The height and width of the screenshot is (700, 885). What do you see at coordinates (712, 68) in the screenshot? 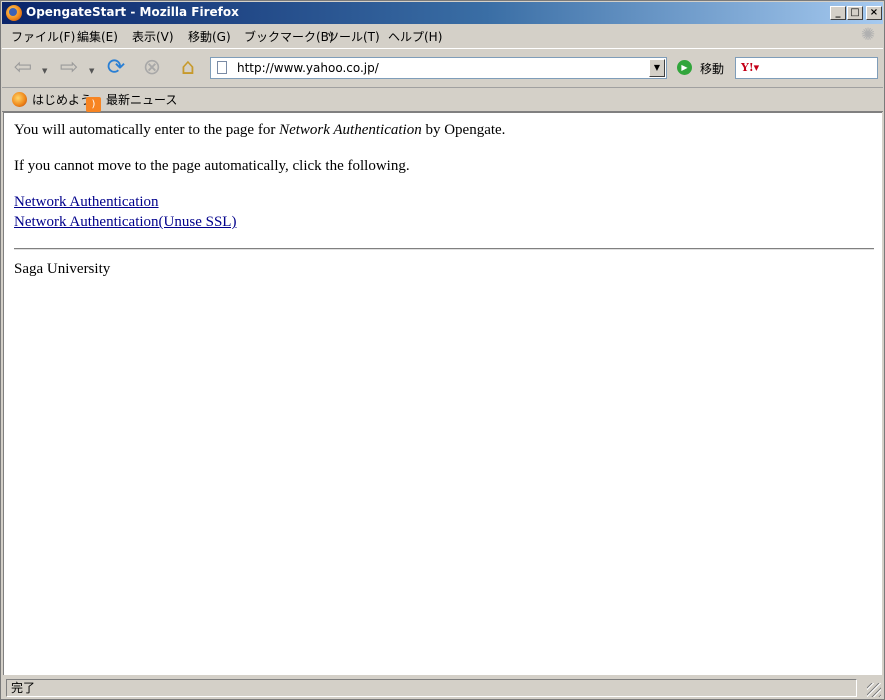
I see `go-button-label: 移動` at bounding box center [712, 68].